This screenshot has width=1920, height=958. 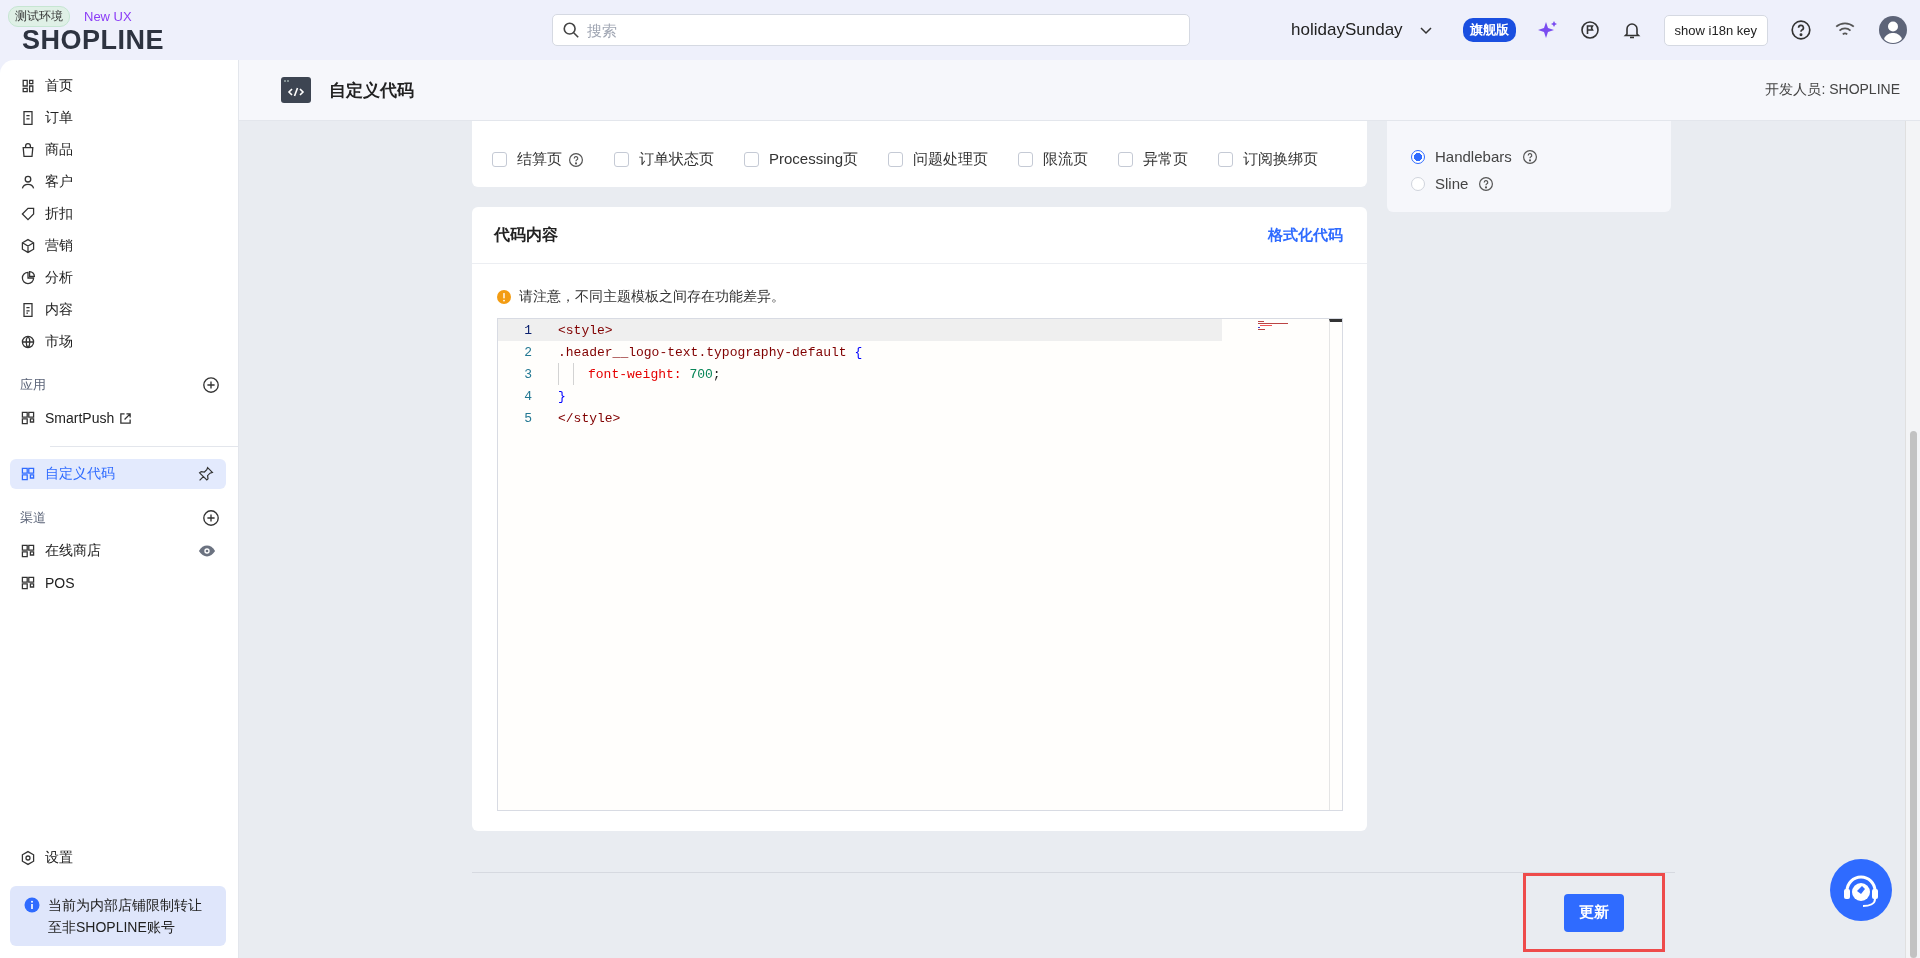 I want to click on nav-item: 自定义代码, so click(x=118, y=474).